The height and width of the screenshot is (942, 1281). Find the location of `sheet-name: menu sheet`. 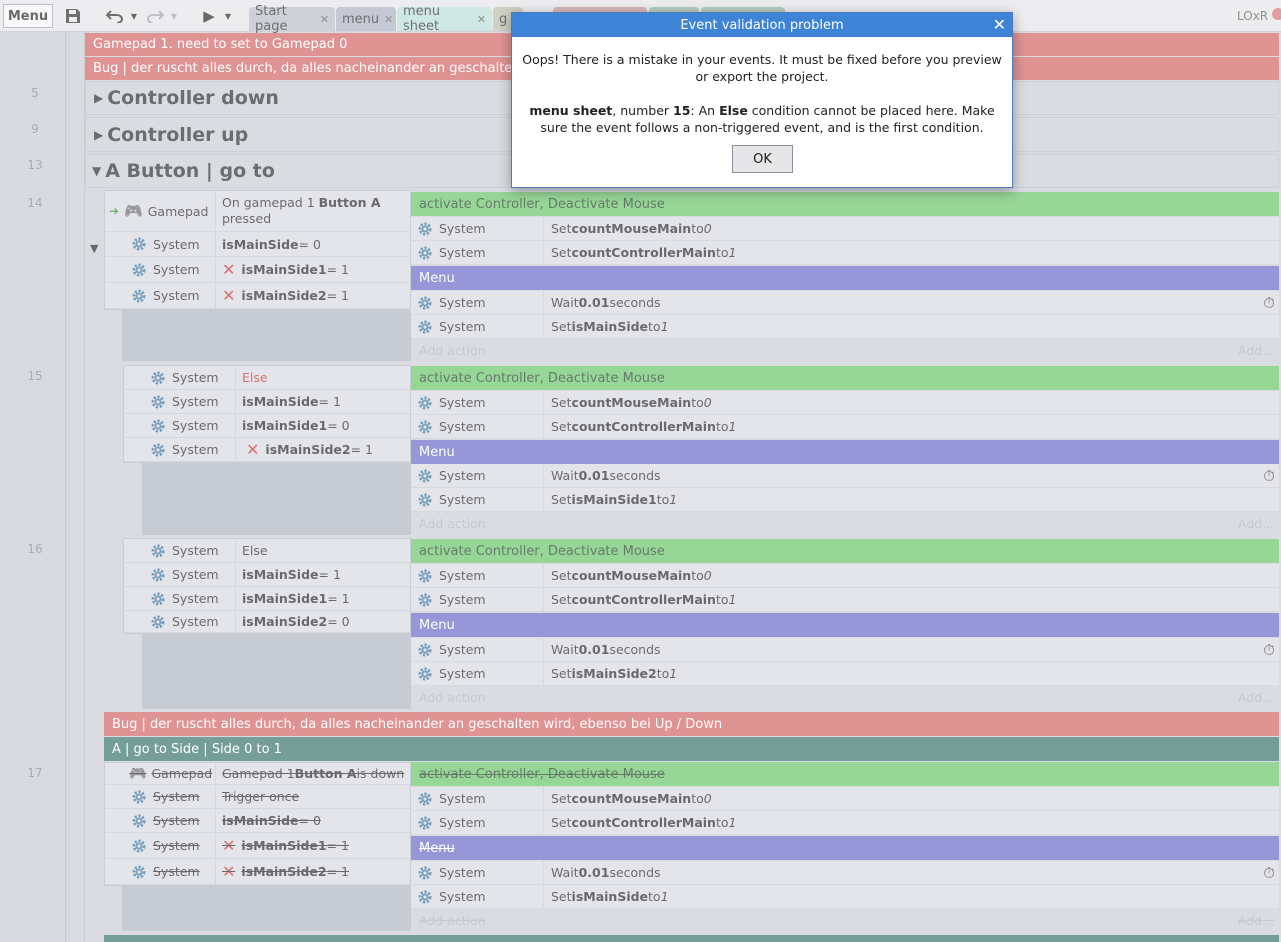

sheet-name: menu sheet is located at coordinates (571, 110).